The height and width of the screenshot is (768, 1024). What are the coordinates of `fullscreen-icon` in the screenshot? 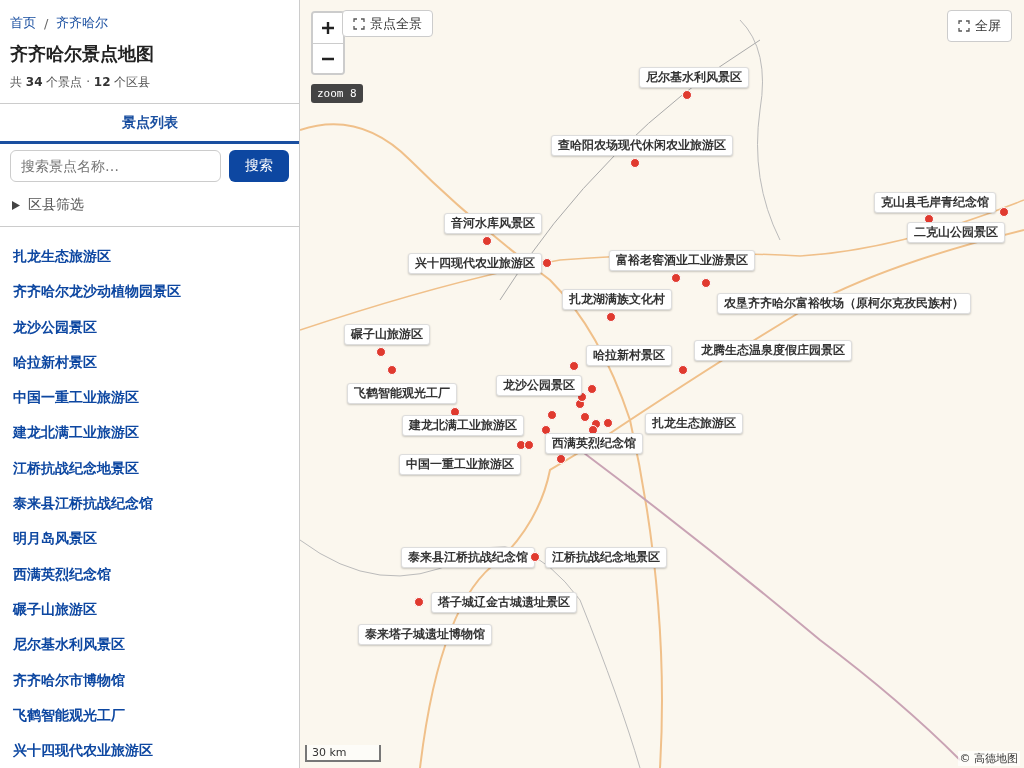 It's located at (964, 26).